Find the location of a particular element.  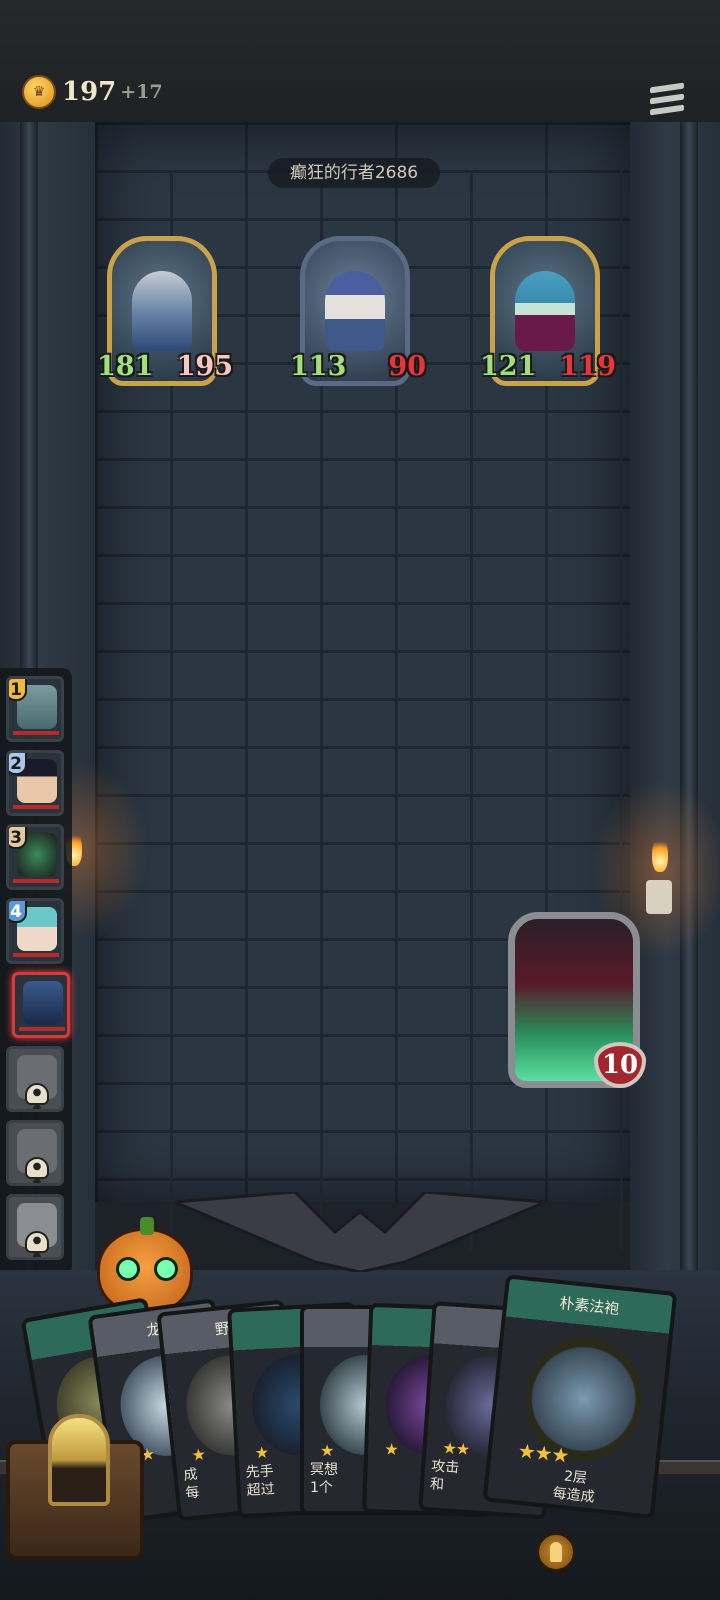

enemy-hero-wizard: 113 90 is located at coordinates (358, 311).